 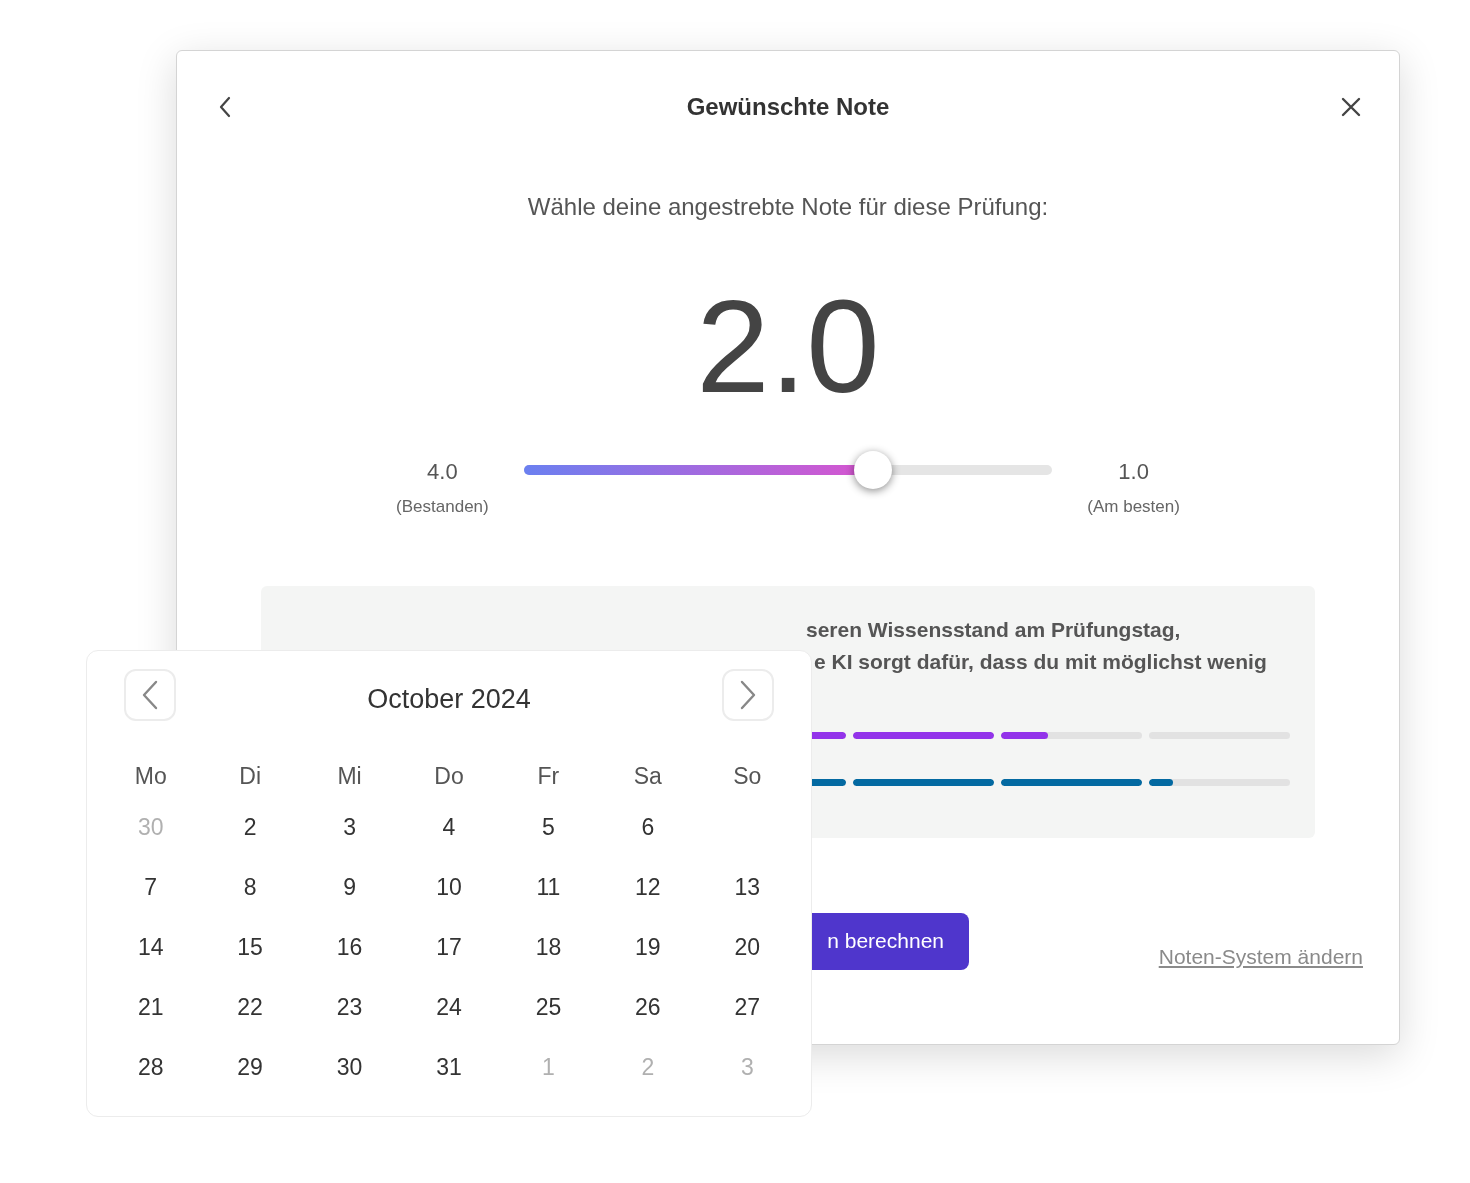 I want to click on calendar-day: 10, so click(x=449, y=885).